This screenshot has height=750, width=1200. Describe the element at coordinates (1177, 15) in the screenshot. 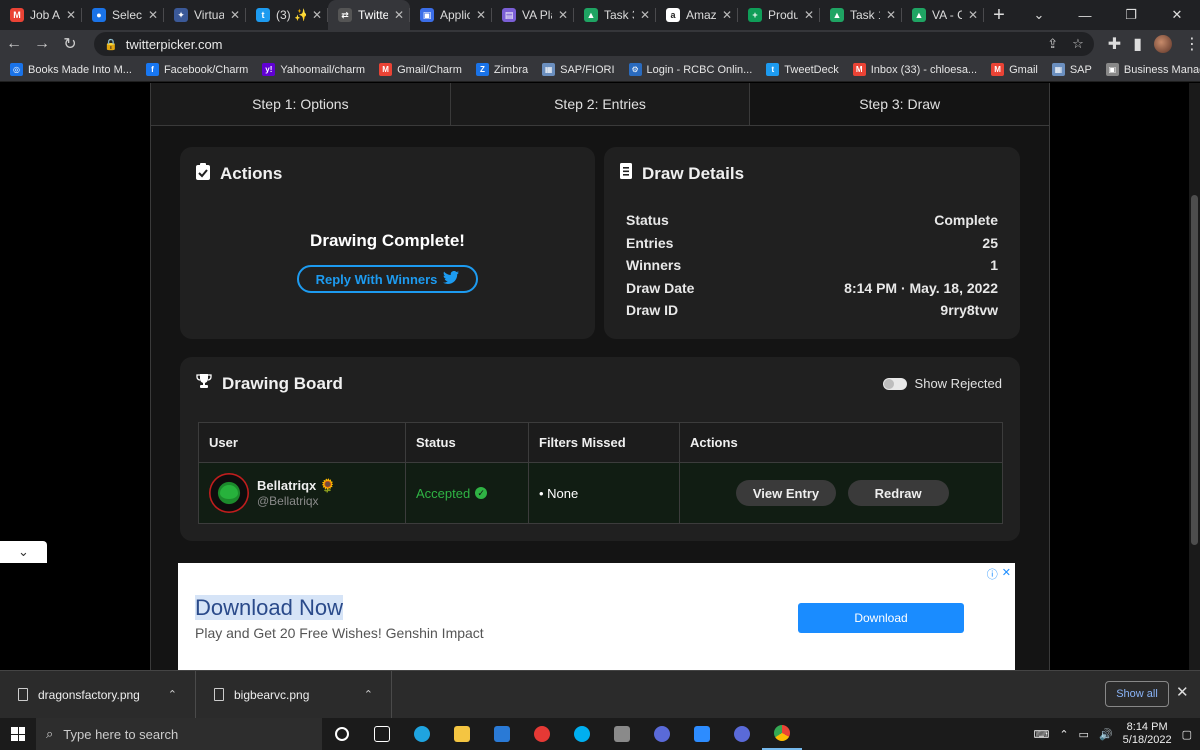

I see `close-window-button: ✕` at that location.